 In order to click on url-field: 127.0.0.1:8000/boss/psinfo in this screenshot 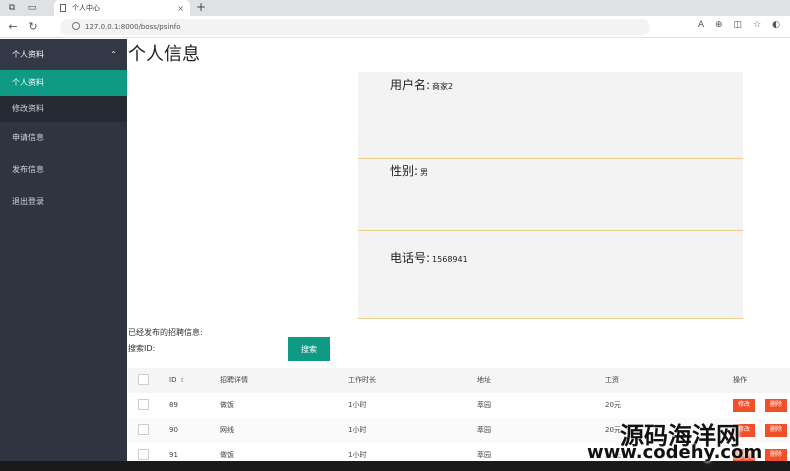, I will do `click(355, 27)`.